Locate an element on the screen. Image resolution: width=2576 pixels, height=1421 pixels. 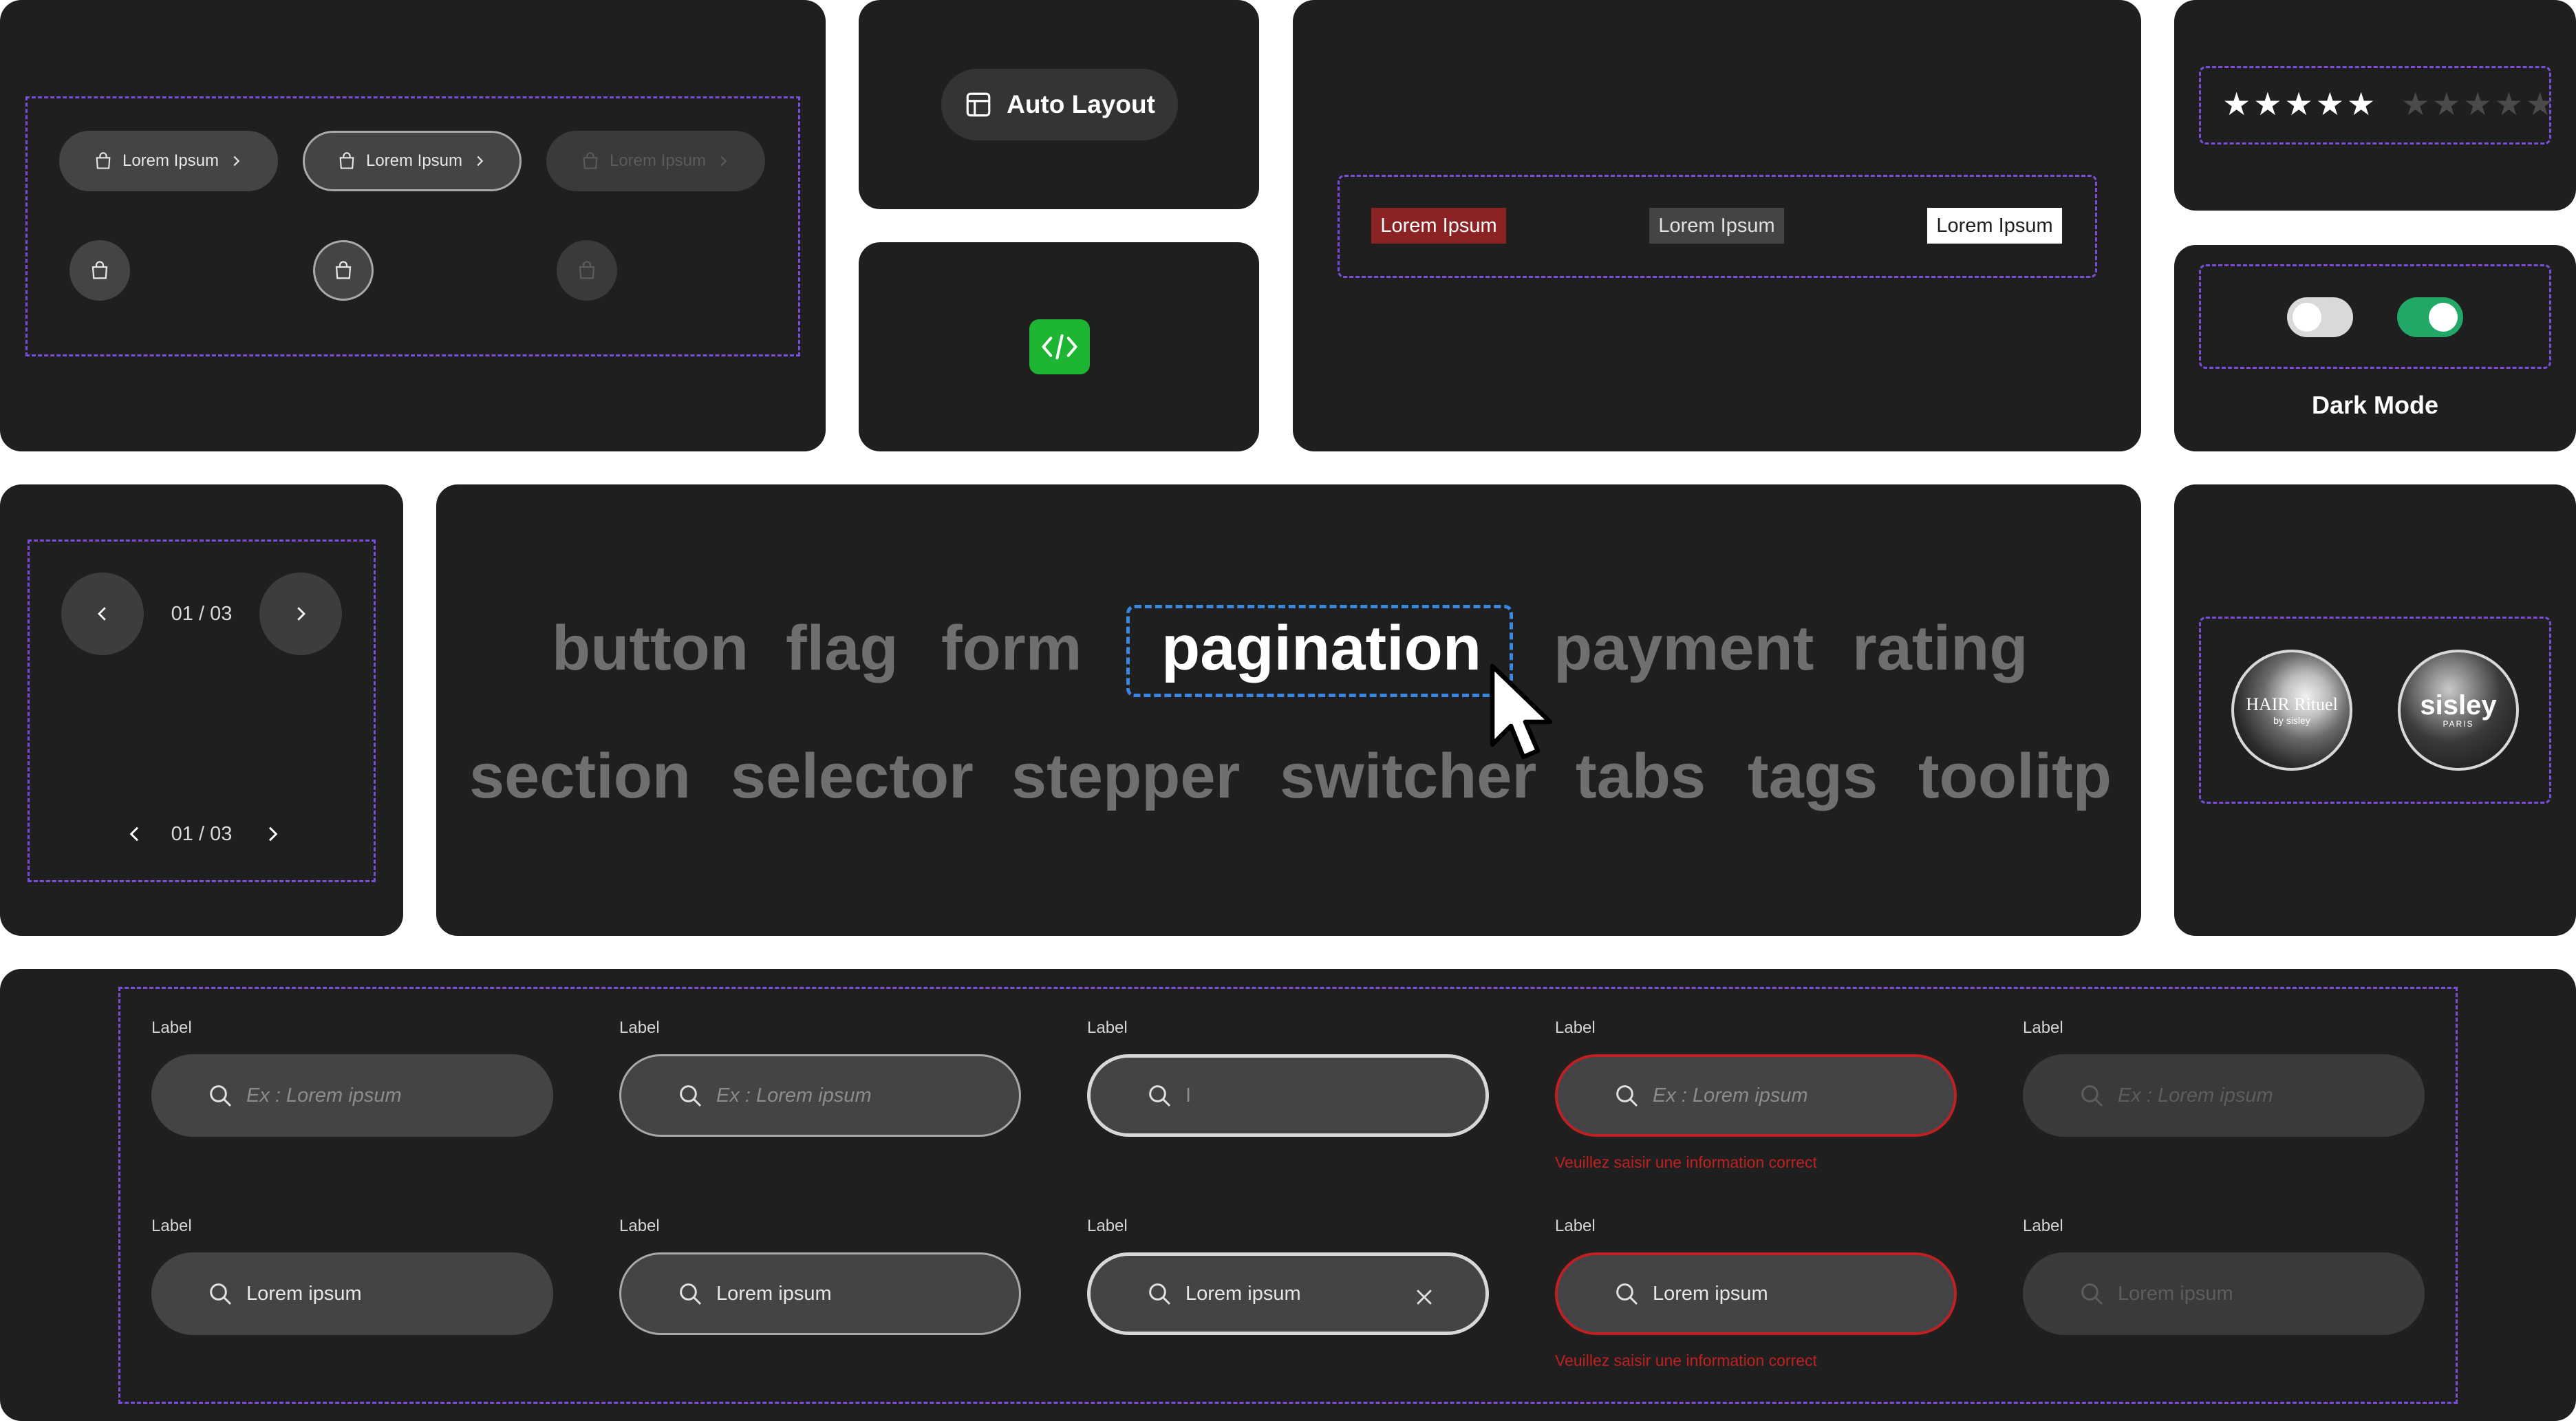
icon-button-default is located at coordinates (99, 270).